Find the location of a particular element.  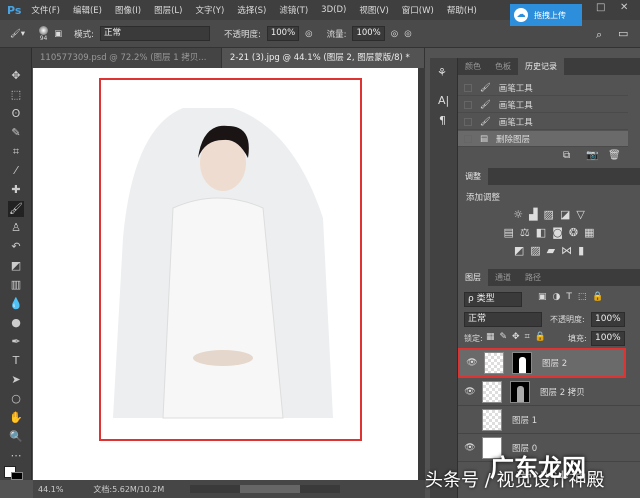

tab-history: 历史记录 is located at coordinates (541, 66).